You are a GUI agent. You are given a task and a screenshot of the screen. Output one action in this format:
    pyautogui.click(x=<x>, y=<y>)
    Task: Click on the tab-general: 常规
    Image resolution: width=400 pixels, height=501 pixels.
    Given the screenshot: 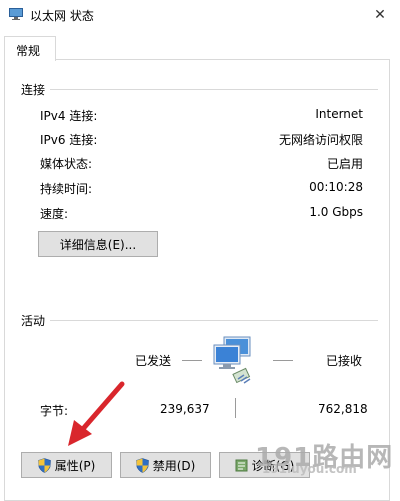 What is the action you would take?
    pyautogui.click(x=30, y=48)
    